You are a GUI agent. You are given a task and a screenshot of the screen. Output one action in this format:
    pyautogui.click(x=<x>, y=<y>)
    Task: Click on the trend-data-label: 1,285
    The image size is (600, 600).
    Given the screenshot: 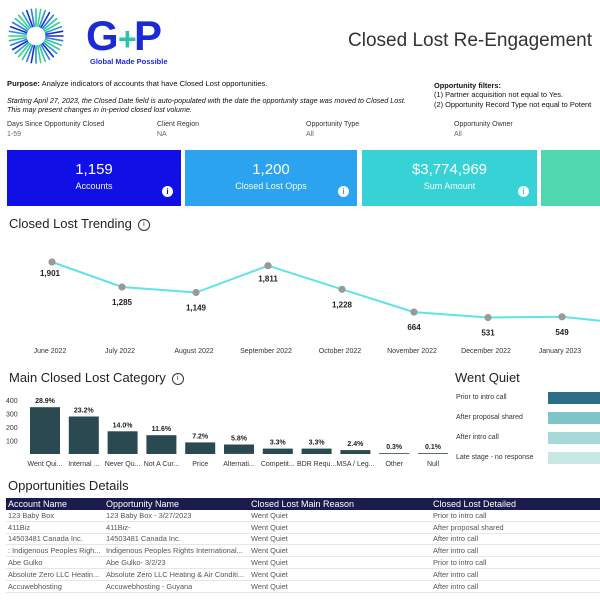 What is the action you would take?
    pyautogui.click(x=122, y=302)
    